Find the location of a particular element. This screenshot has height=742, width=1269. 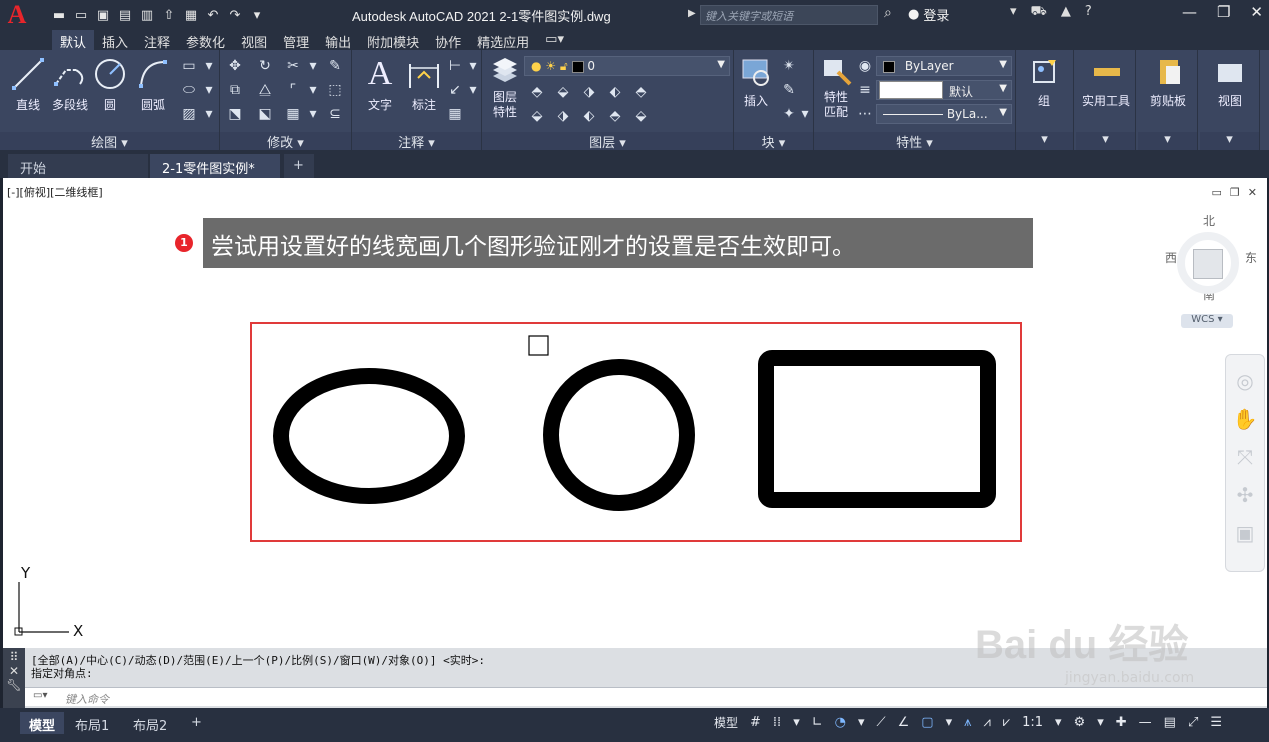

search-icon: ⌕ is located at coordinates (893, 14).